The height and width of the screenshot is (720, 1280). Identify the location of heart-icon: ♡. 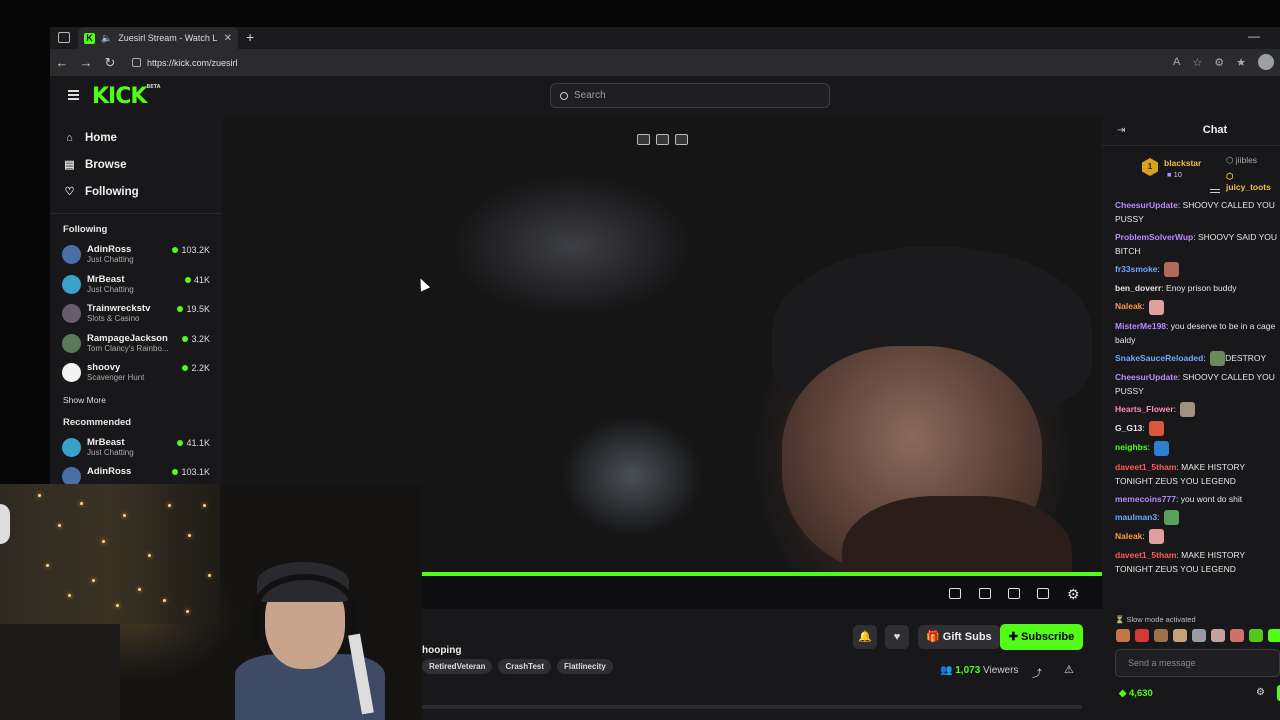
(69, 192).